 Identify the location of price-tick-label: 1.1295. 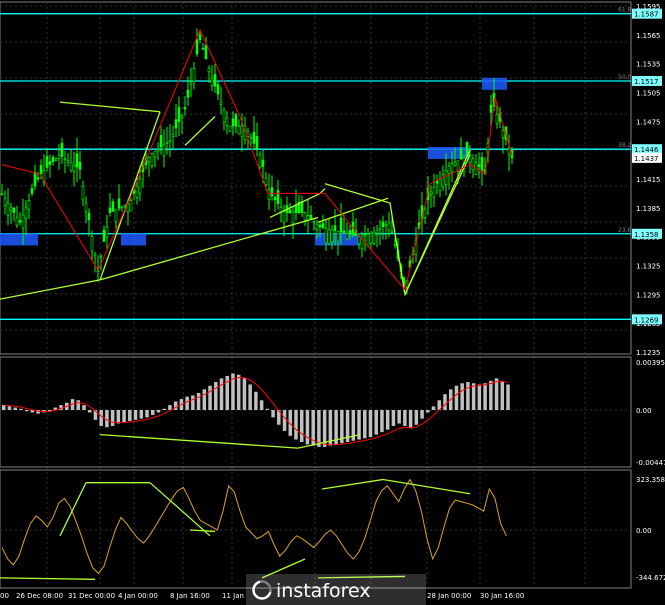
(648, 295).